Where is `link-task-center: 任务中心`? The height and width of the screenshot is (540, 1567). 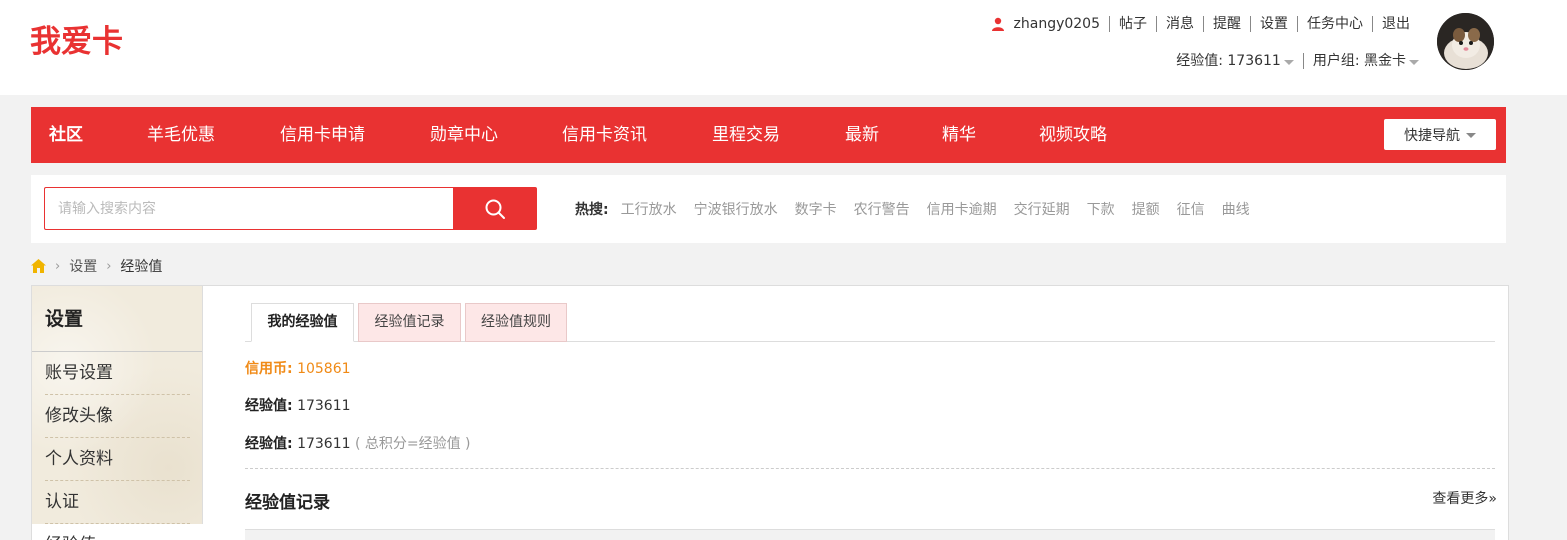 link-task-center: 任务中心 is located at coordinates (1334, 24).